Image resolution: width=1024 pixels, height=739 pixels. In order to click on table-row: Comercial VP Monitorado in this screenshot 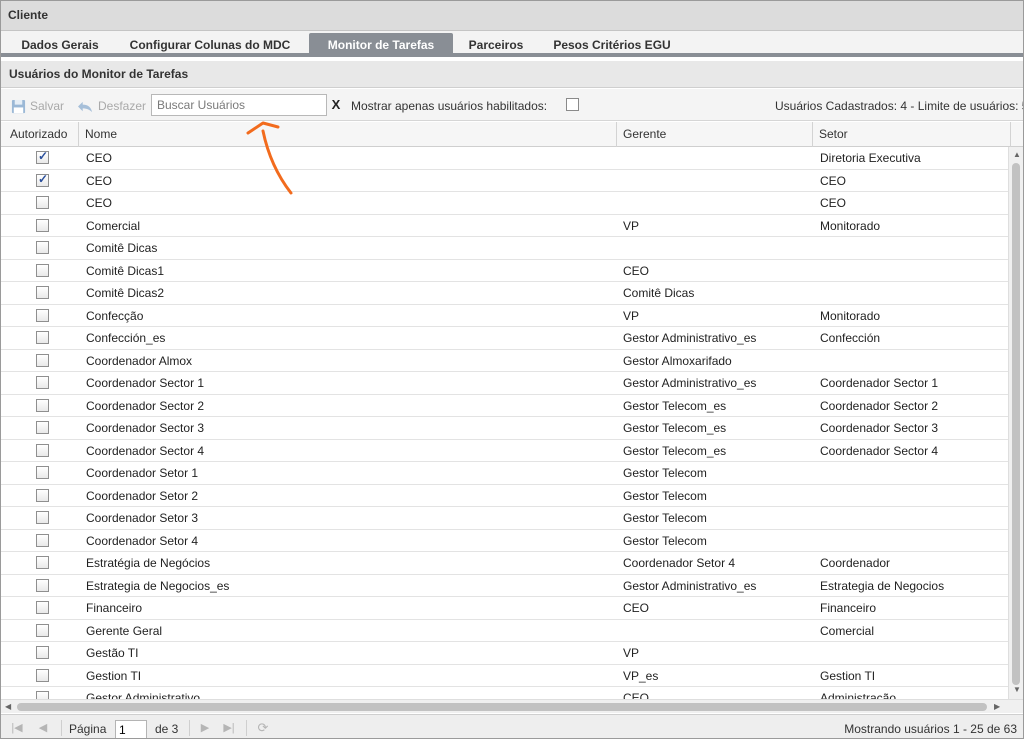, I will do `click(504, 226)`.